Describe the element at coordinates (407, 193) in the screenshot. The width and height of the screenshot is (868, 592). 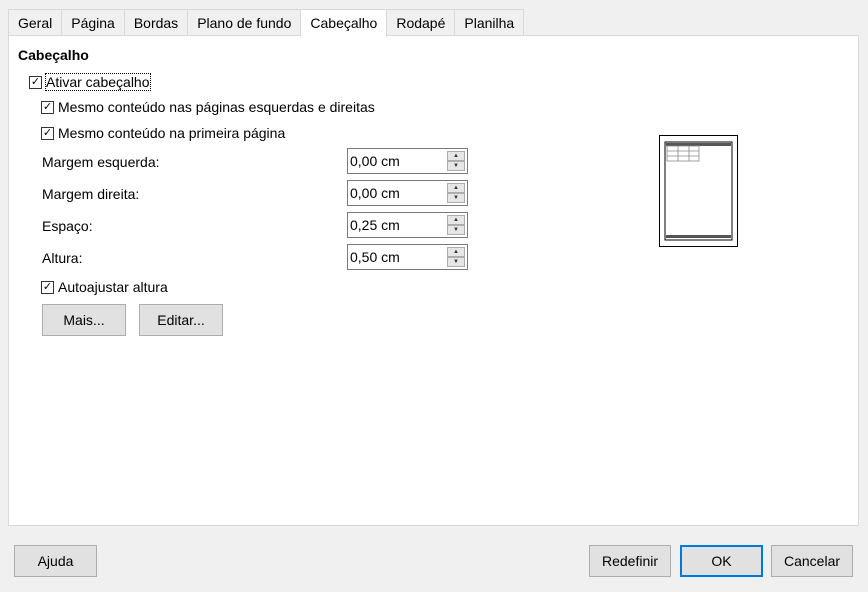
I see `right-margin-spinbox: 0,00 cm ▲ ▼` at that location.